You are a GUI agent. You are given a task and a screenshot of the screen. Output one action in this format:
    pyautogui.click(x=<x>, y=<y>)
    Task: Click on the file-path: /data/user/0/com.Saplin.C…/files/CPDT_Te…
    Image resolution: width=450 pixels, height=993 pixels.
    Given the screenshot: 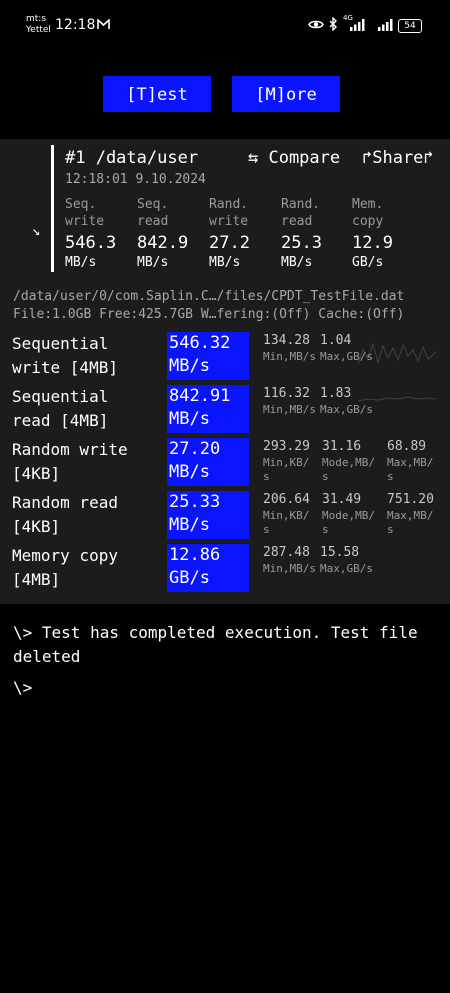 What is the action you would take?
    pyautogui.click(x=209, y=296)
    